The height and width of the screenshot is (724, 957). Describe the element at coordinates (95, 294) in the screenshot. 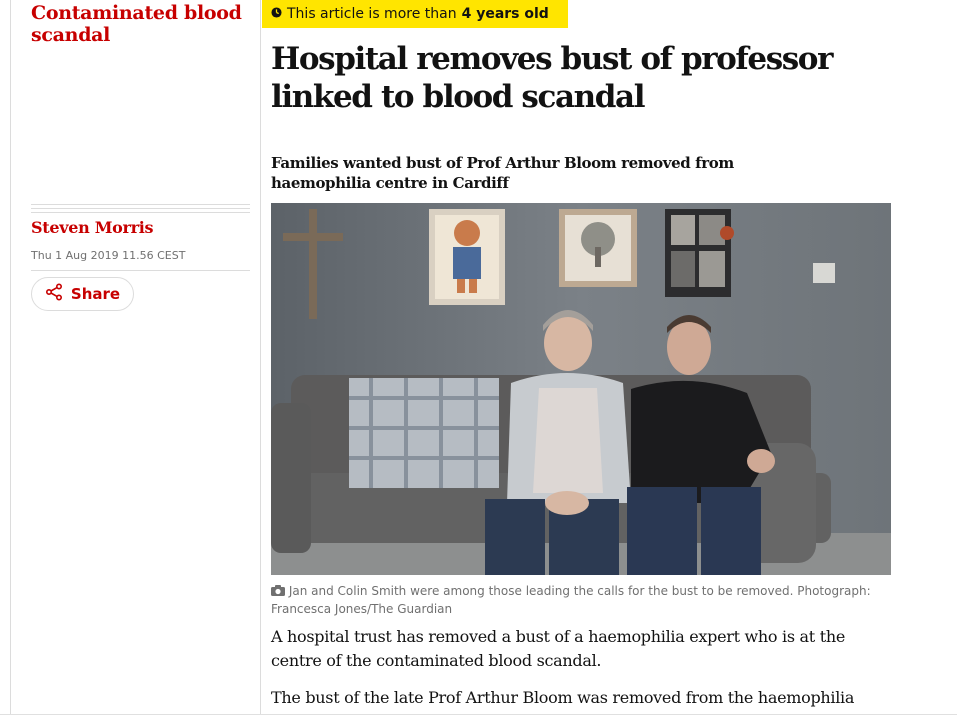

I see `share-label: Share` at that location.